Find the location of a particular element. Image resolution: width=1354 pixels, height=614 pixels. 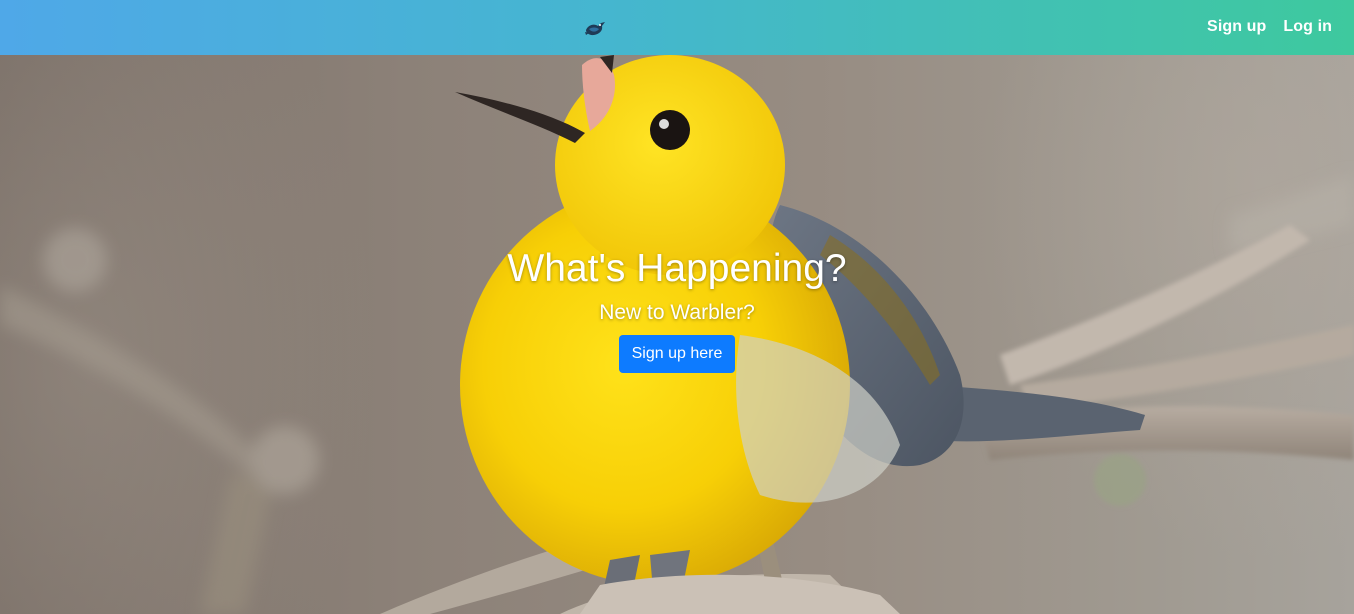

hero-subtitle: New to Warbler? is located at coordinates (677, 312).